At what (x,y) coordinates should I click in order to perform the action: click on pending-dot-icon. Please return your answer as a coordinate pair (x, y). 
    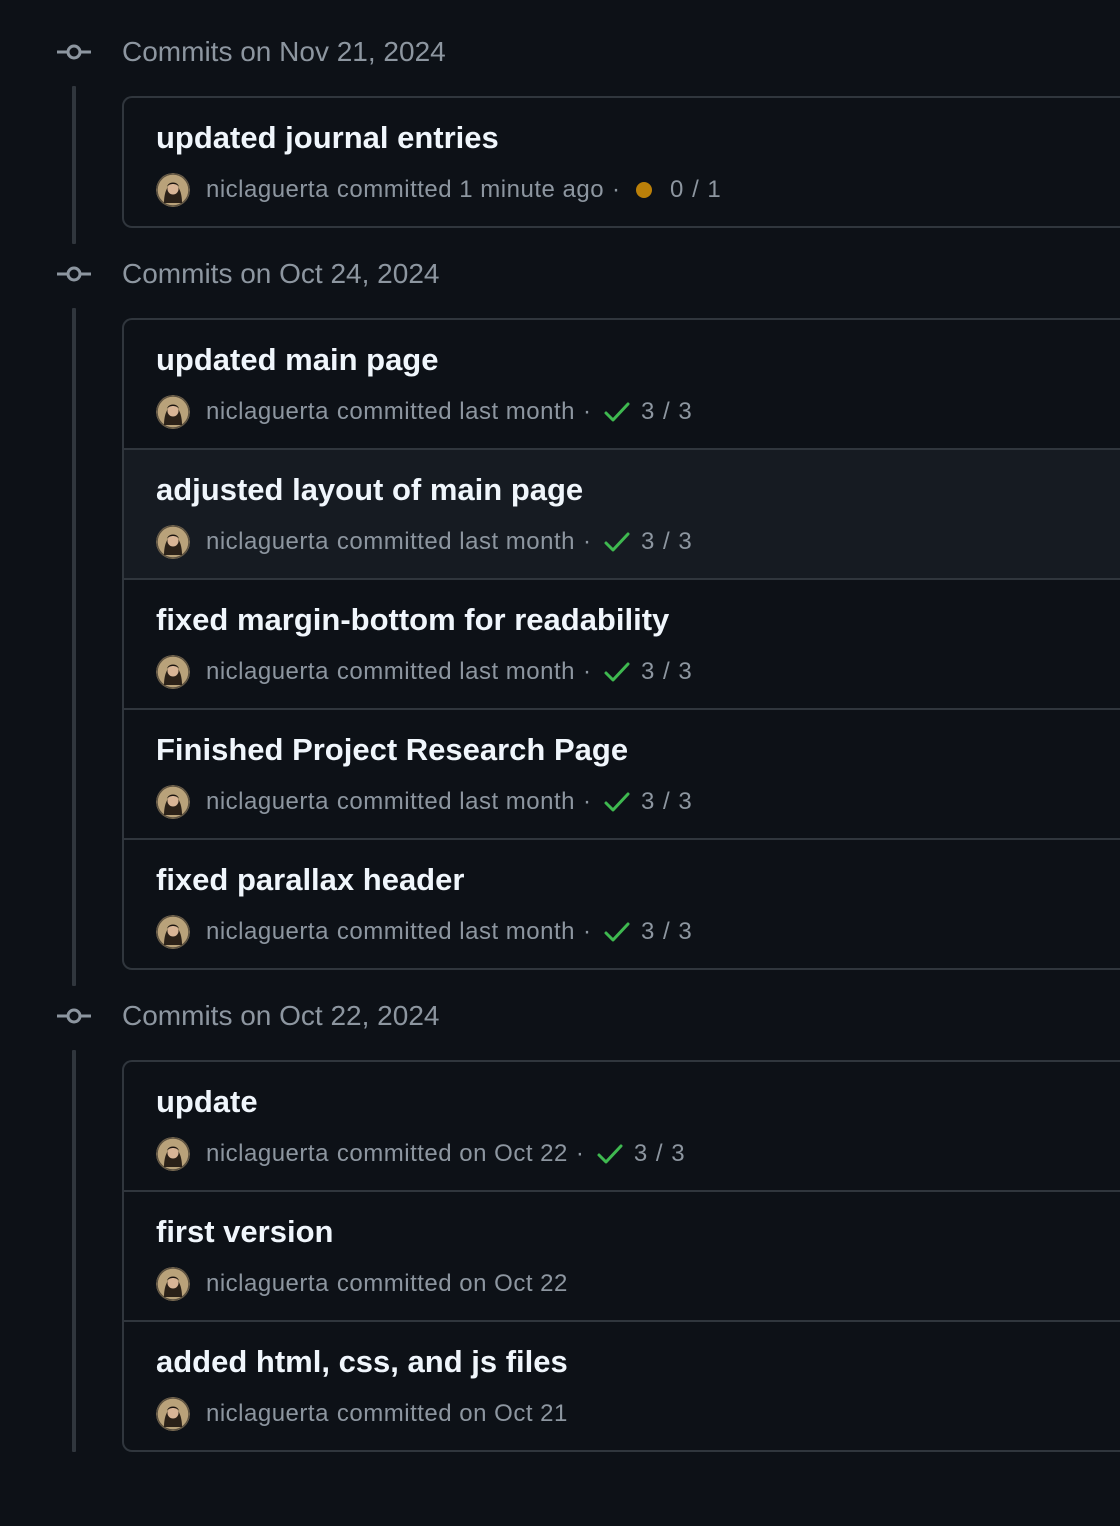
    Looking at the image, I should click on (644, 190).